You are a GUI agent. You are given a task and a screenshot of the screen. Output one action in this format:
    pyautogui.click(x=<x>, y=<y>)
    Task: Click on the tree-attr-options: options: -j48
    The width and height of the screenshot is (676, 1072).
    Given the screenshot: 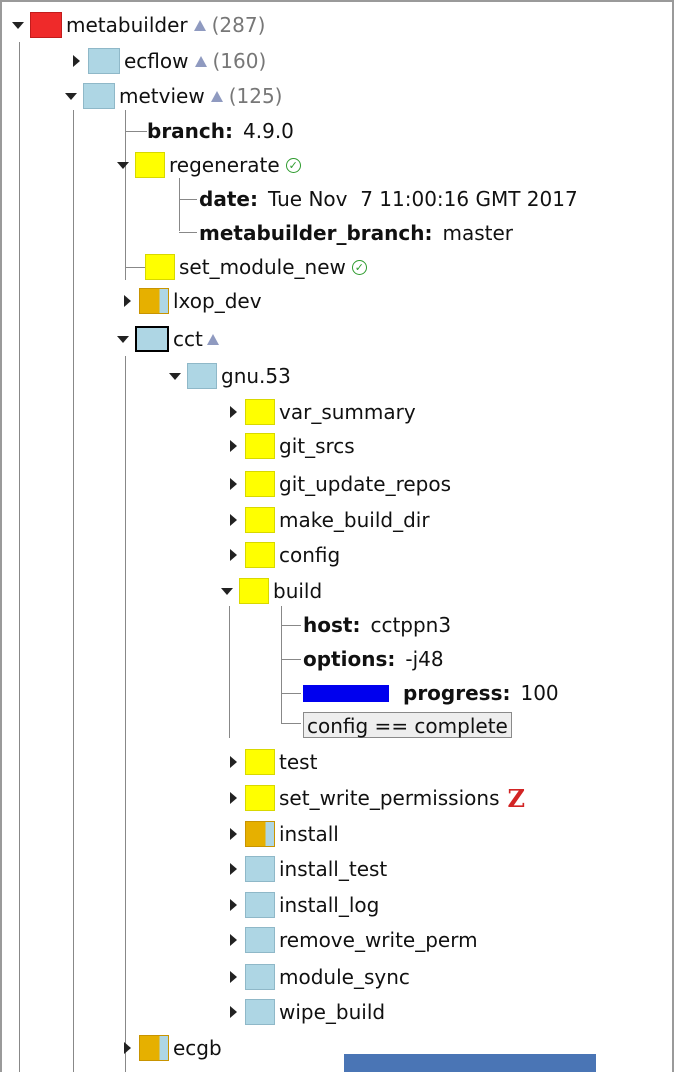 What is the action you would take?
    pyautogui.click(x=373, y=659)
    